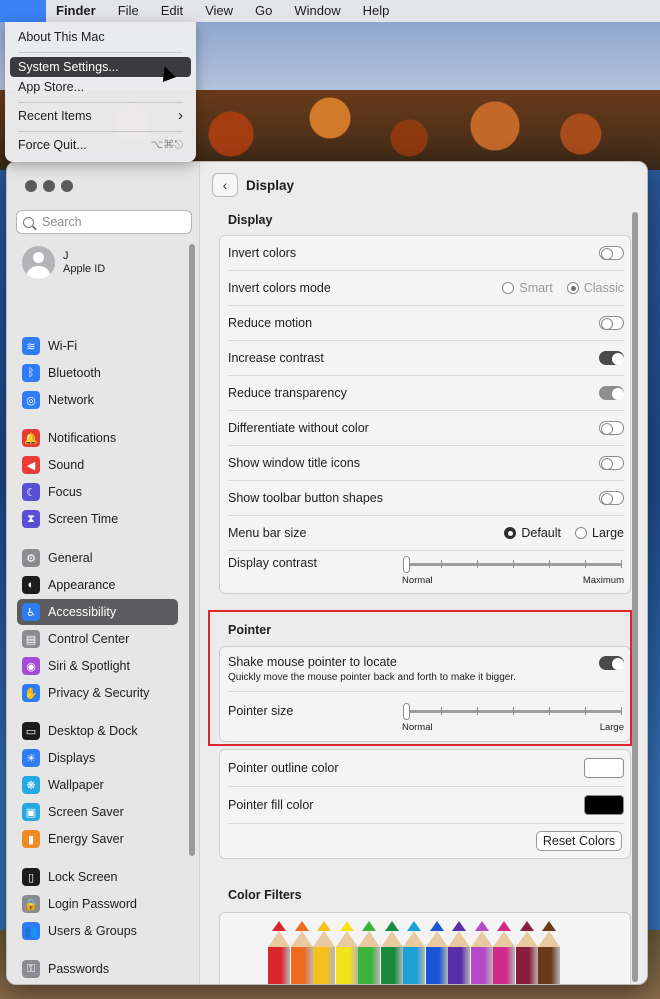 The height and width of the screenshot is (999, 660). What do you see at coordinates (376, 11) in the screenshot?
I see `menu-help: Help` at bounding box center [376, 11].